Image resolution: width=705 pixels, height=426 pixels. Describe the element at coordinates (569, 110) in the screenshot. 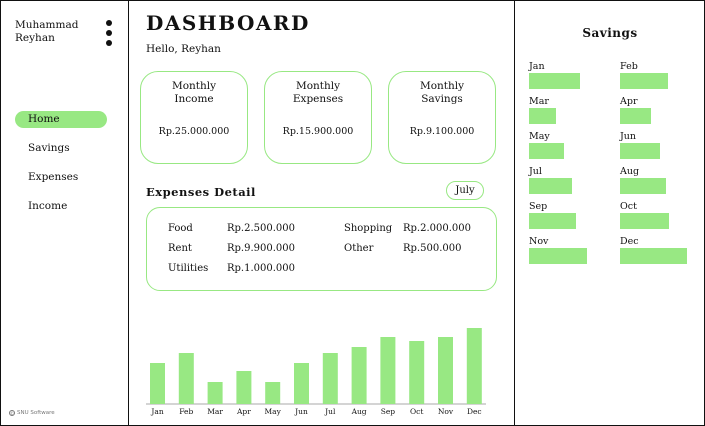

I see `savings-item-mar: Mar` at that location.